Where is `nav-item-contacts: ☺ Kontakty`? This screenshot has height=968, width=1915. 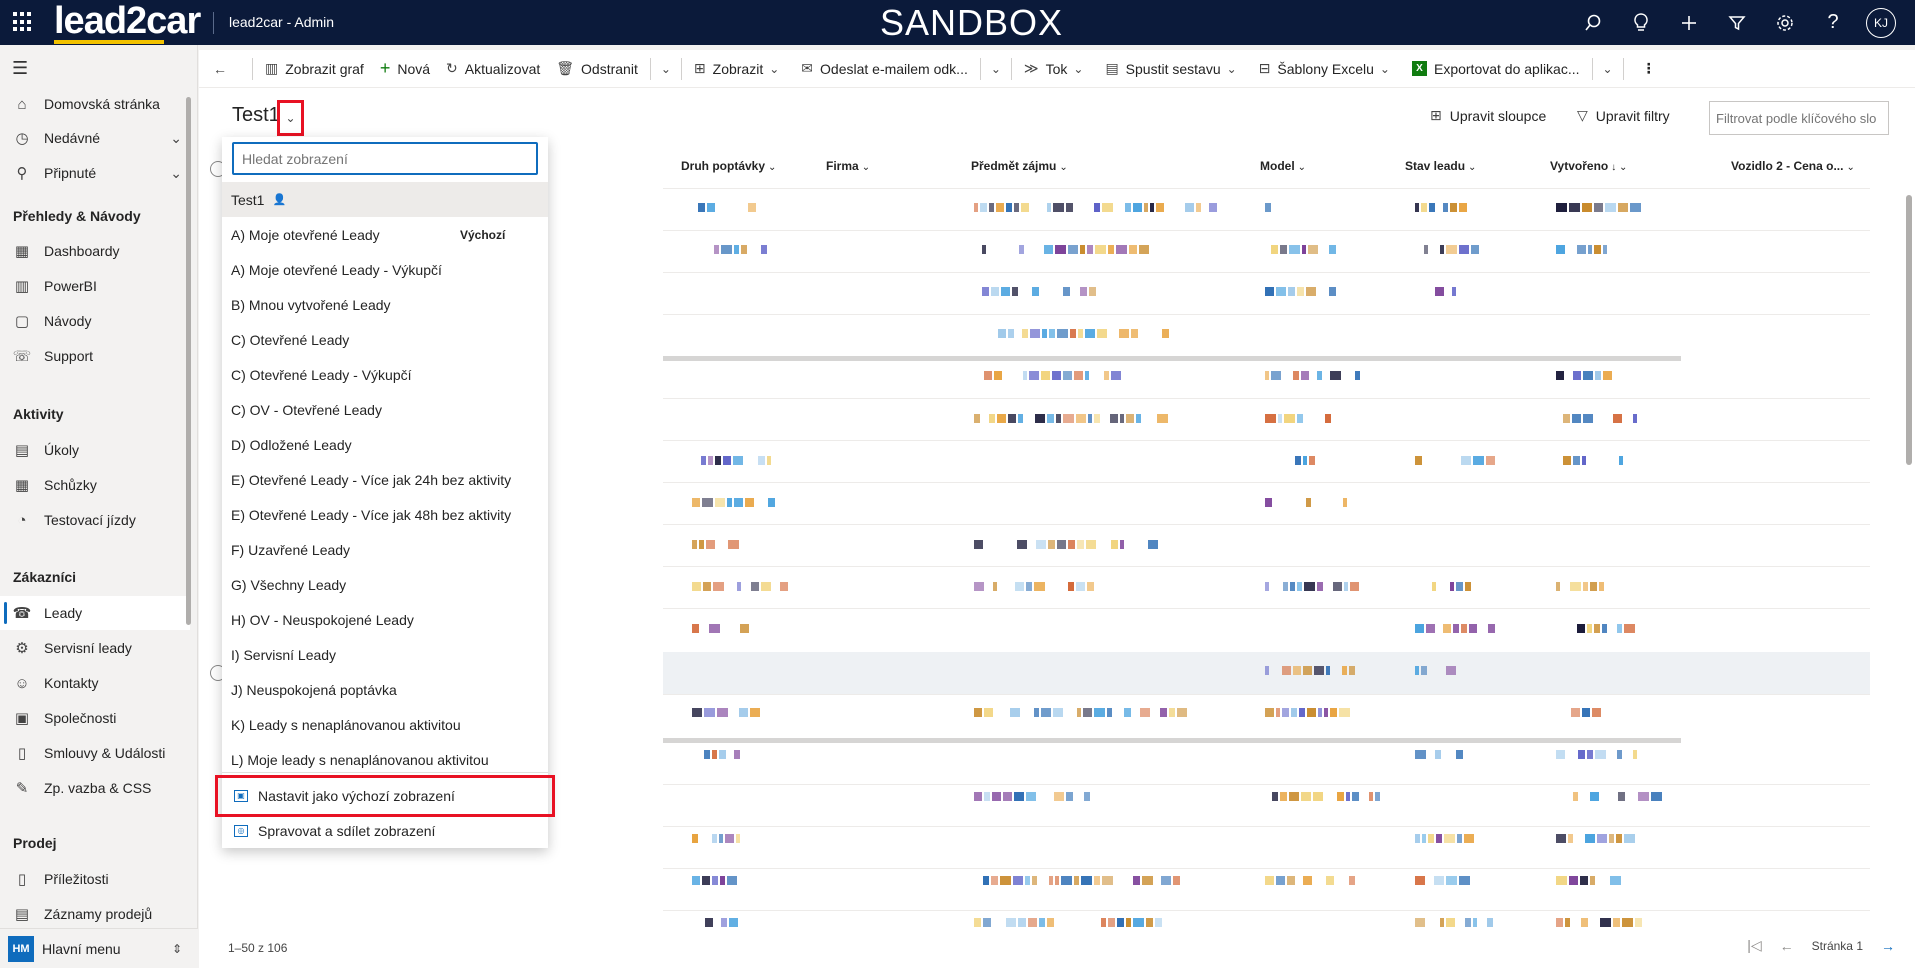
nav-item-contacts: ☺ Kontakty is located at coordinates (95, 683).